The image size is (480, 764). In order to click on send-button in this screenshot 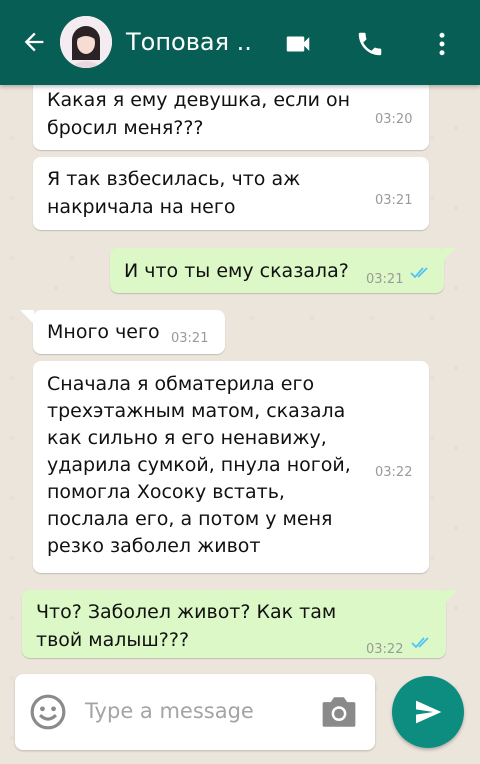, I will do `click(428, 712)`.